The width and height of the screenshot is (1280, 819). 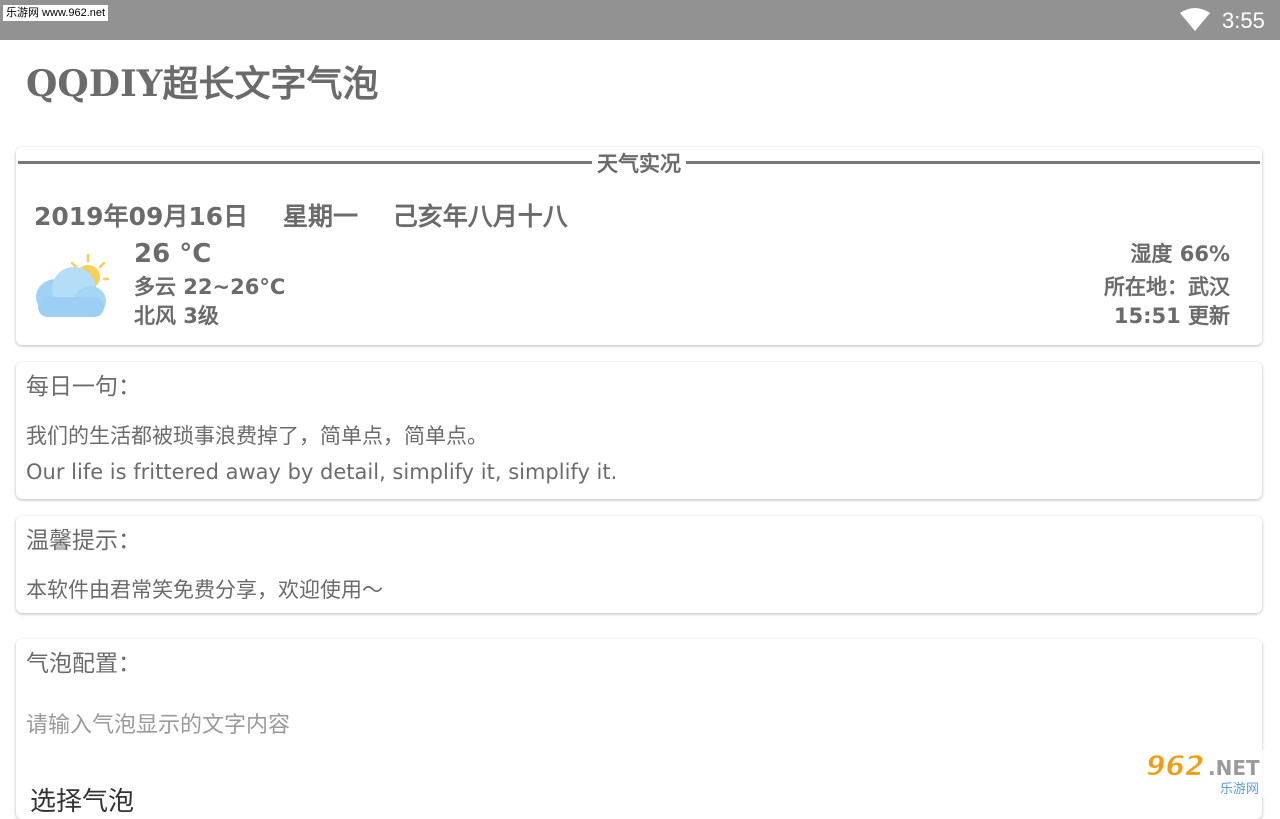 I want to click on svg-text: 乐游网, so click(x=1239, y=789).